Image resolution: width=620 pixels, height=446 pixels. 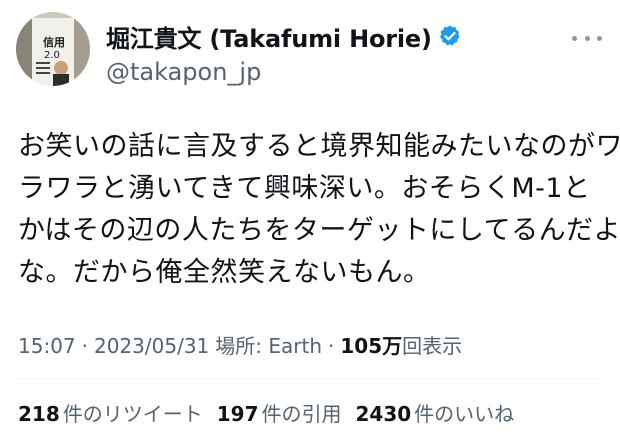 What do you see at coordinates (47, 346) in the screenshot?
I see `tweet-time: 15:07` at bounding box center [47, 346].